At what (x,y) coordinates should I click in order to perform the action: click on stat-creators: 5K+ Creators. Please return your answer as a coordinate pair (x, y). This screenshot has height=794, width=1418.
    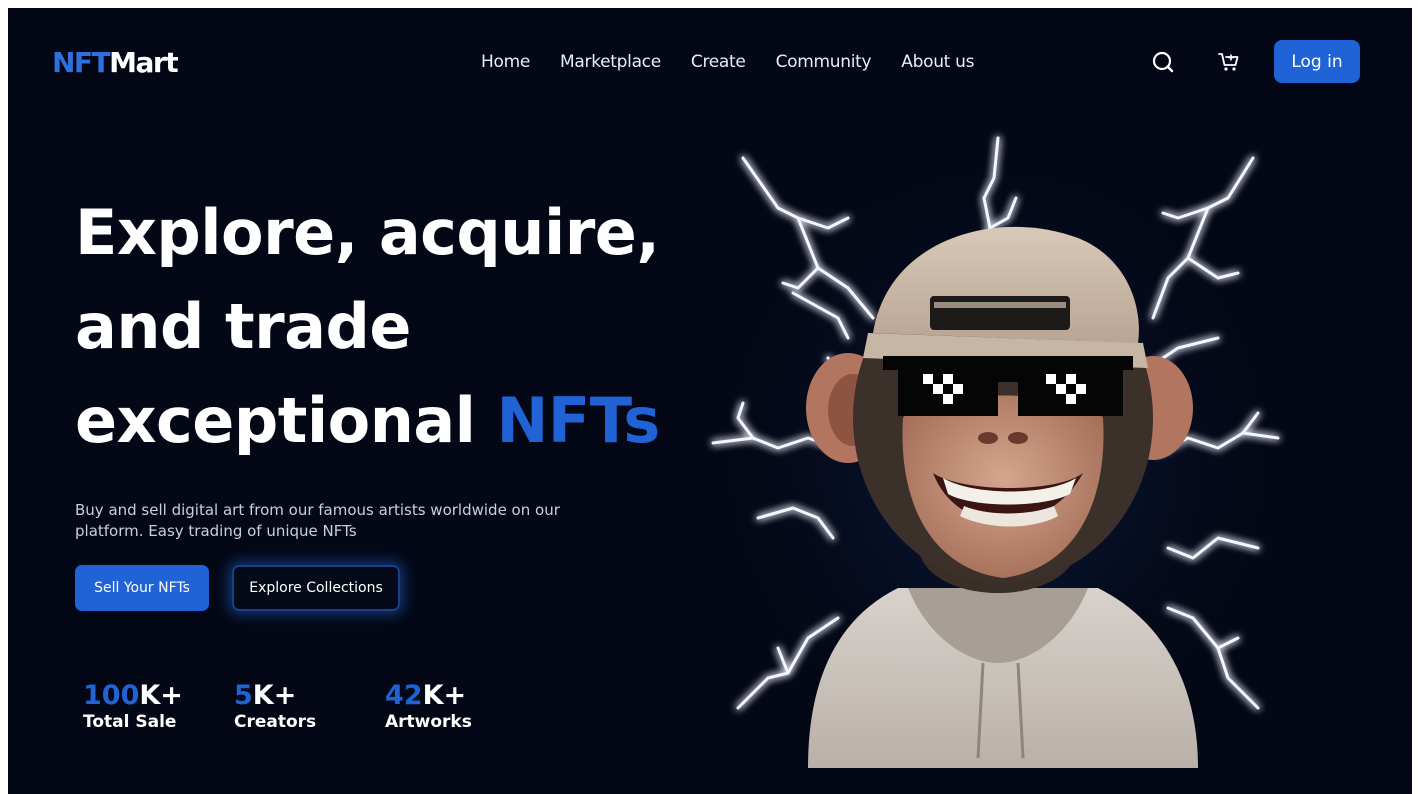
    Looking at the image, I should click on (275, 706).